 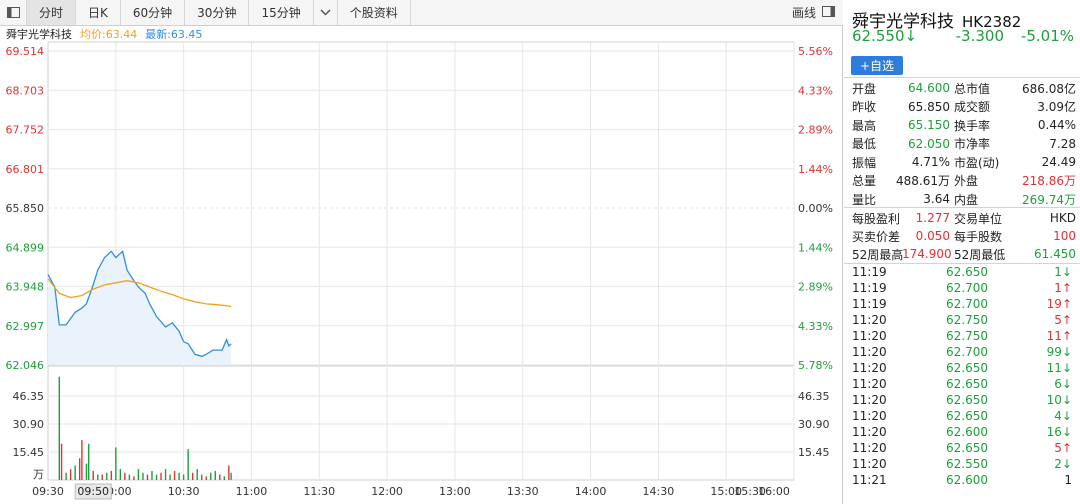 What do you see at coordinates (217, 12) in the screenshot?
I see `tab-30min: 30分钟` at bounding box center [217, 12].